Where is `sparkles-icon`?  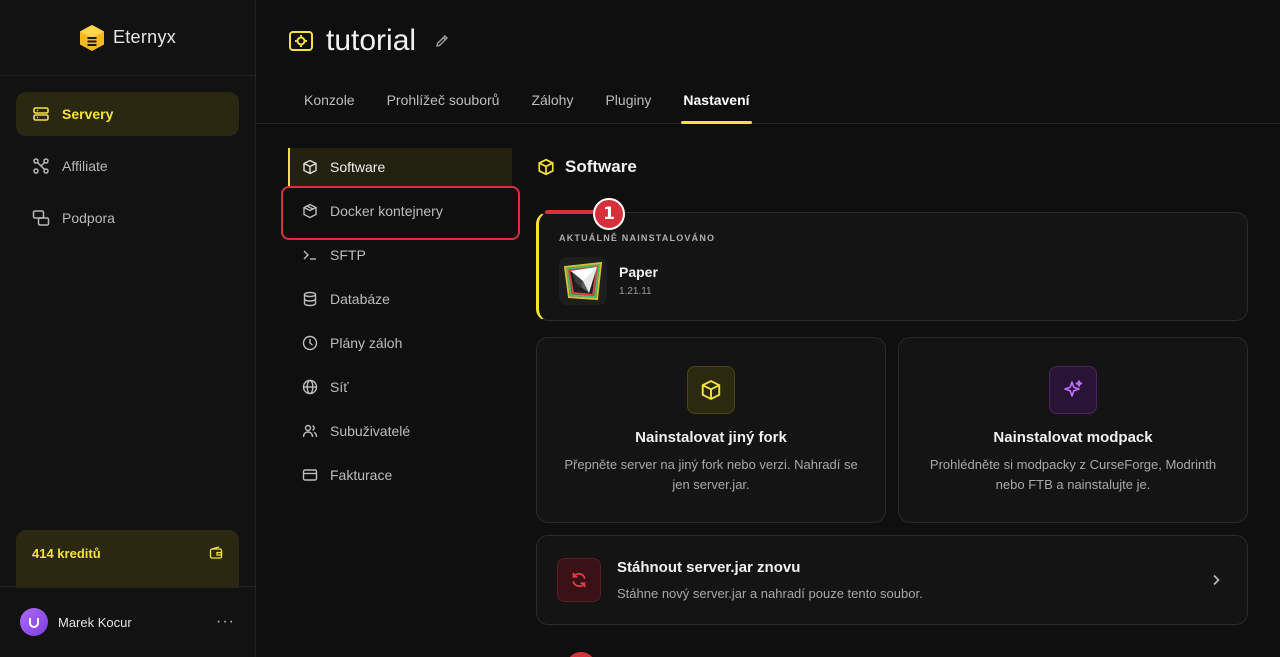
sparkles-icon is located at coordinates (1073, 390).